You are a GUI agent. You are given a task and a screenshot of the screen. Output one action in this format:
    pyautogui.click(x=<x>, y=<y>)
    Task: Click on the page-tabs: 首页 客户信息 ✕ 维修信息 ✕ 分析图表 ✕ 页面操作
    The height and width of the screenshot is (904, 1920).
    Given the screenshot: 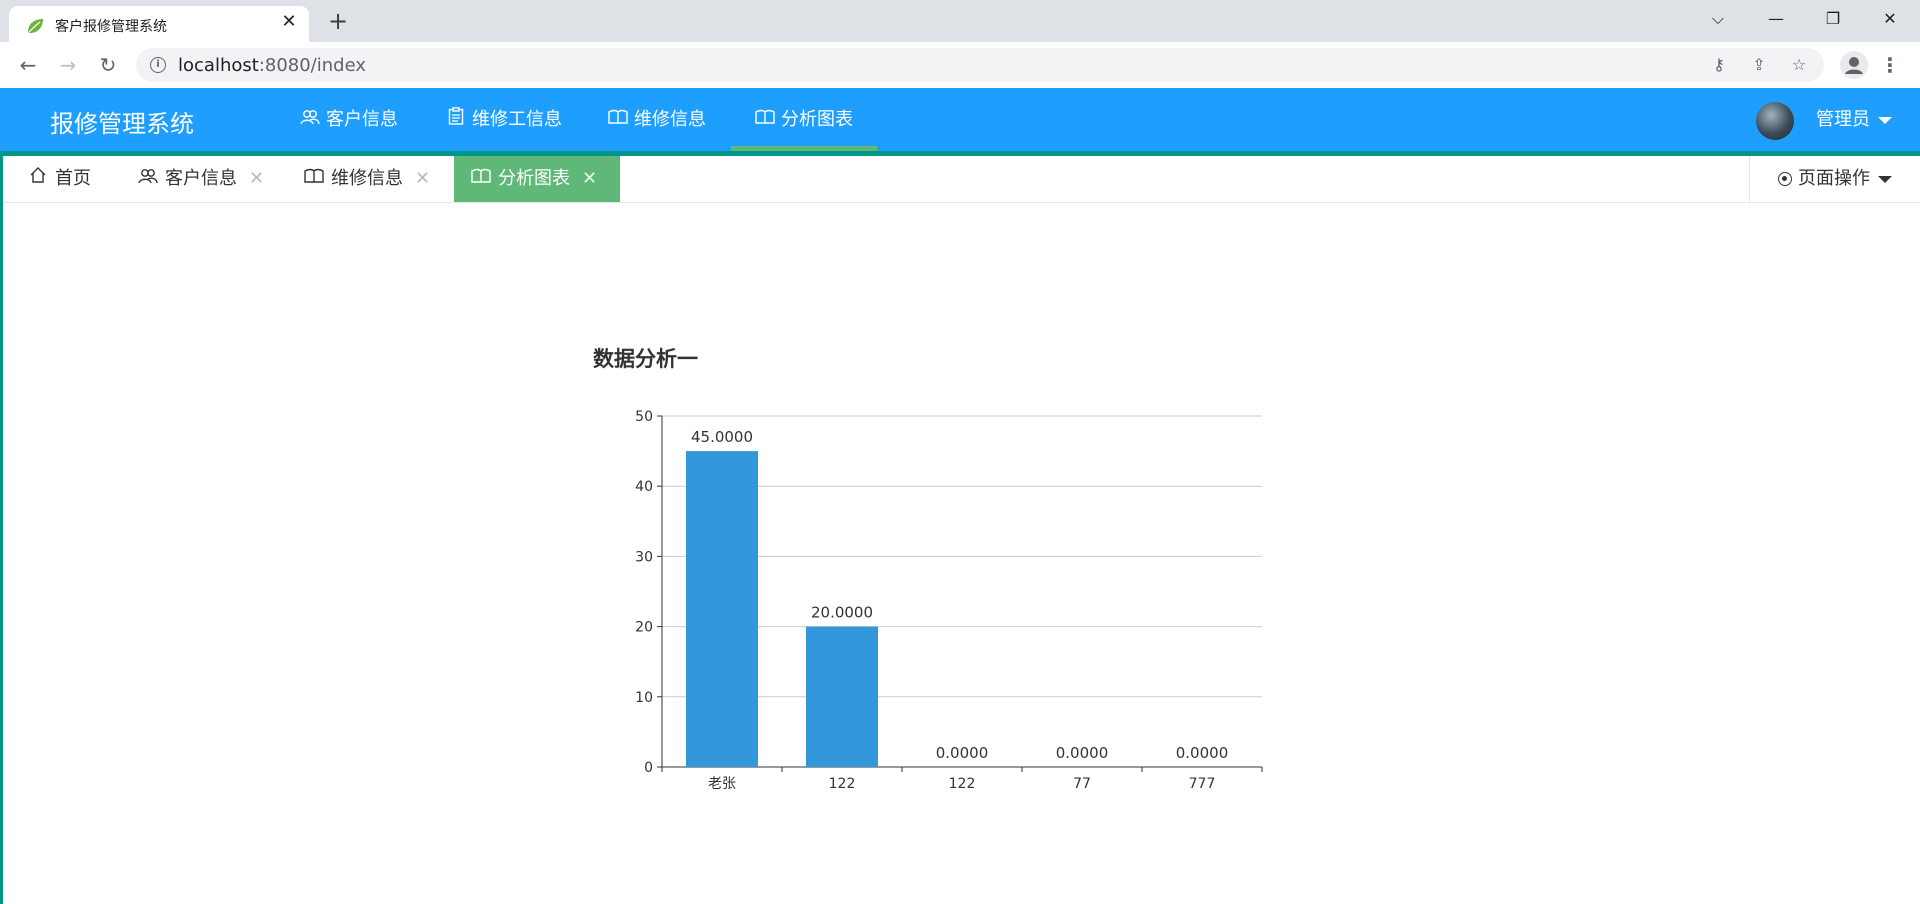 What is the action you would take?
    pyautogui.click(x=961, y=179)
    